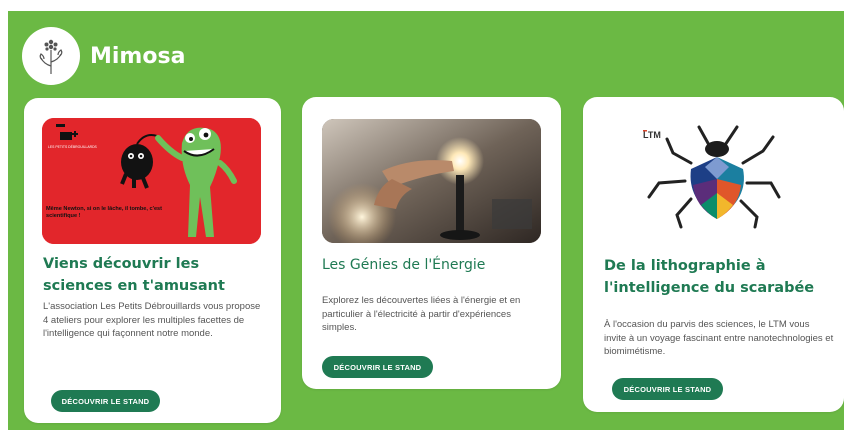 This screenshot has width=844, height=430. I want to click on card-image, so click(431, 181).